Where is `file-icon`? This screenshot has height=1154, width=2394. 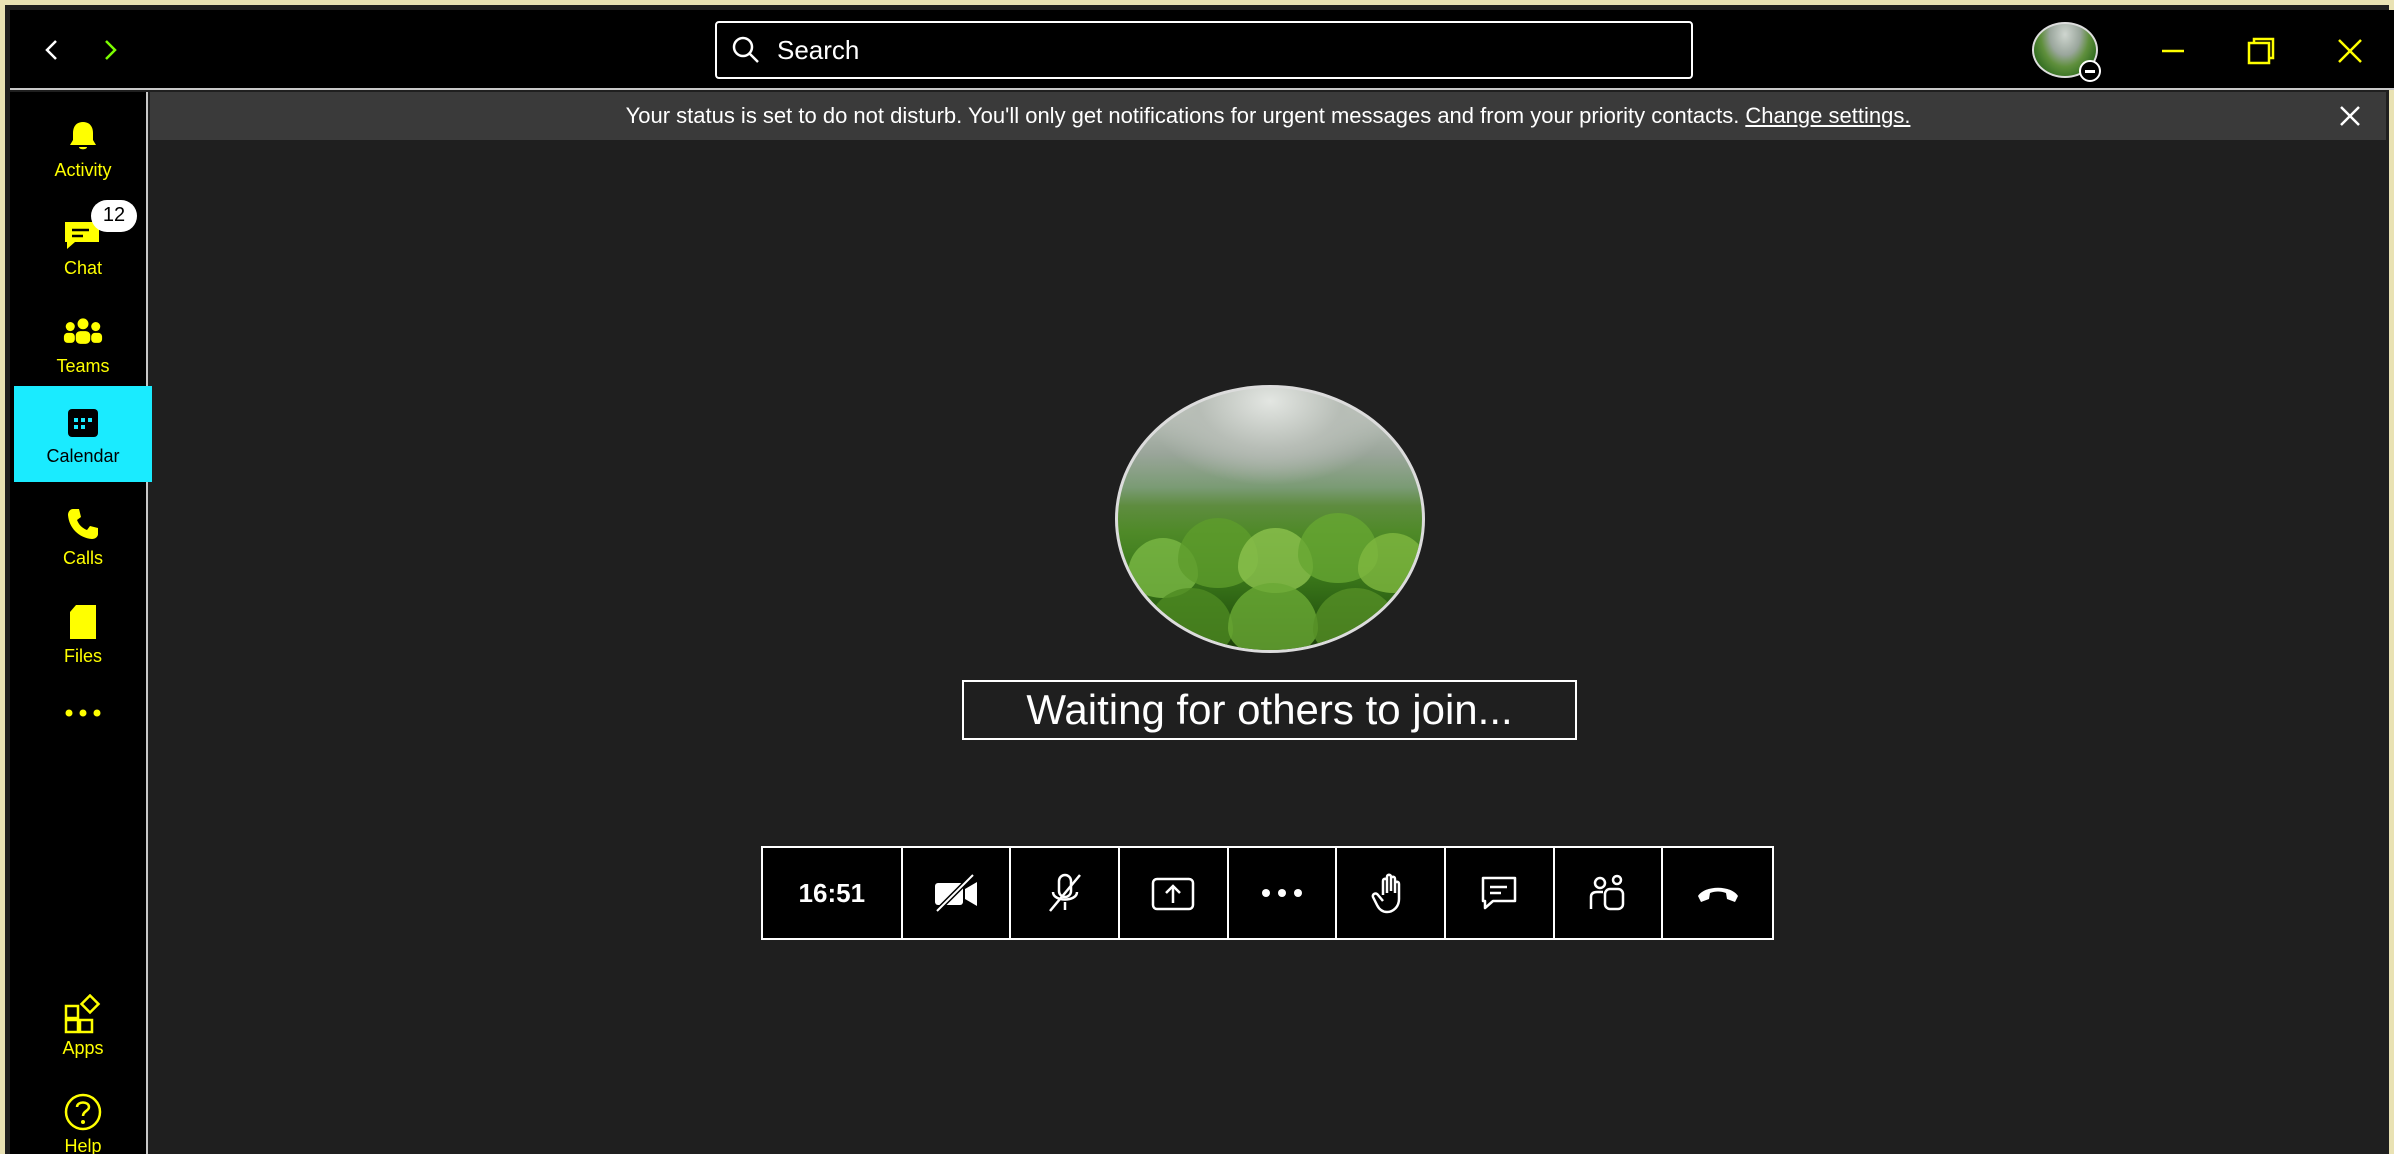 file-icon is located at coordinates (83, 622).